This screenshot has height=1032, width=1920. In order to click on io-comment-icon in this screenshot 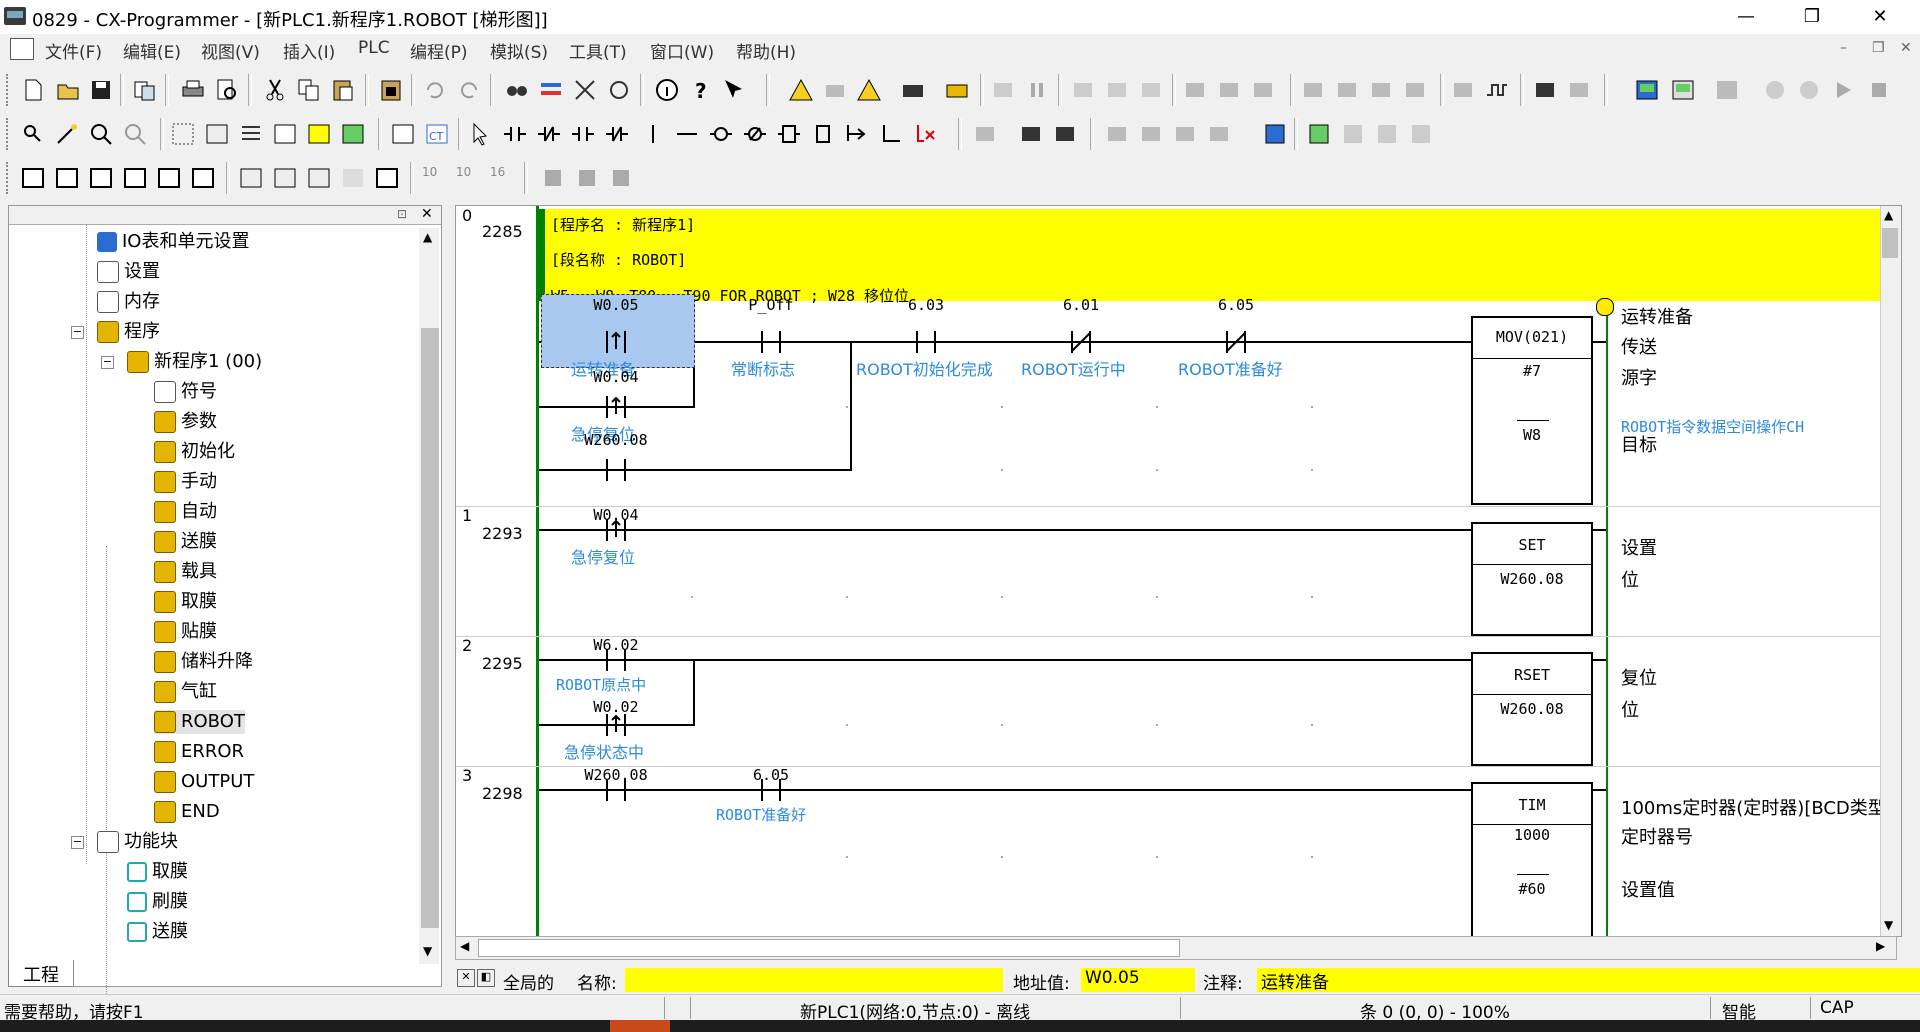, I will do `click(353, 134)`.